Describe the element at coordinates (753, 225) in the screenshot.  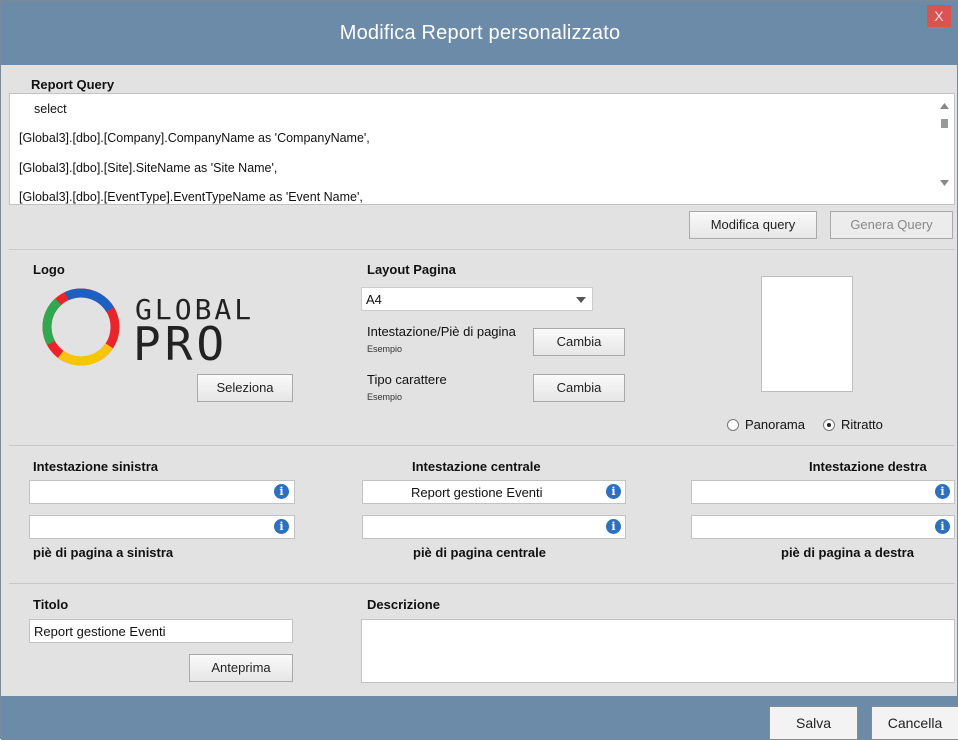
I see `modify-query-button: Modifica query` at that location.